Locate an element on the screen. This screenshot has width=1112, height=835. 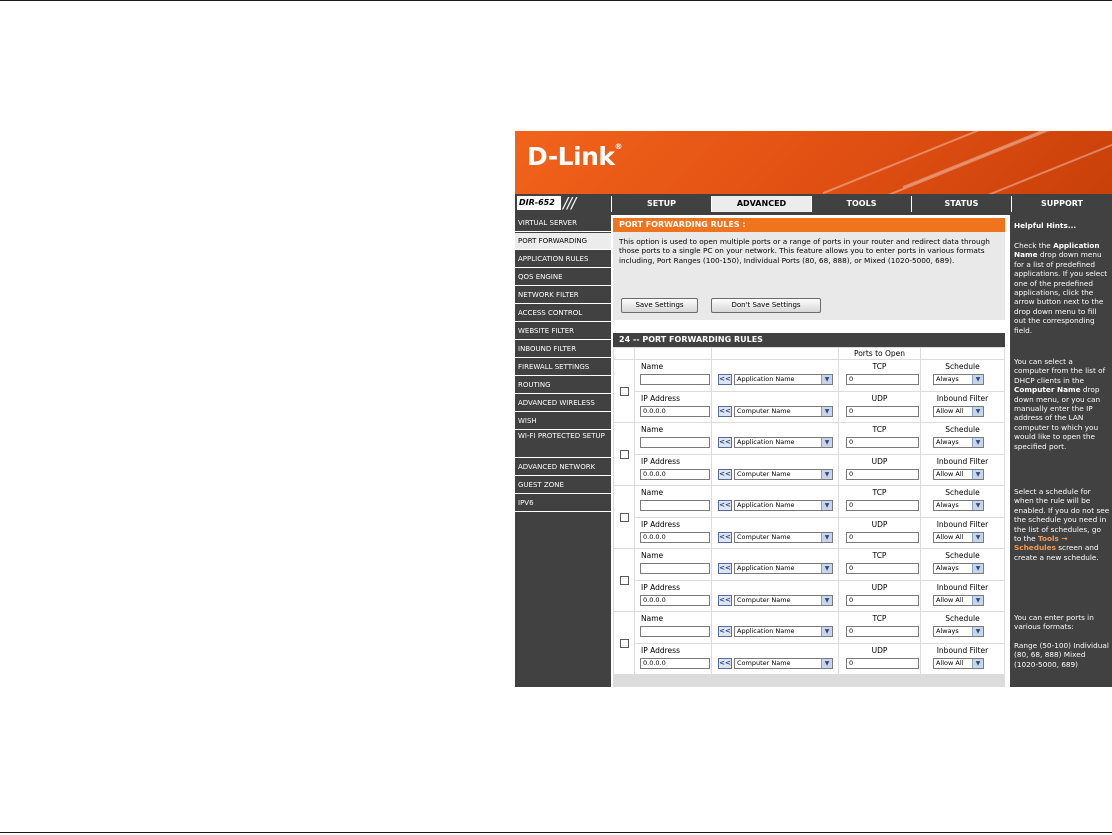
inbound-filter-label: Inbound Filter is located at coordinates (962, 398).